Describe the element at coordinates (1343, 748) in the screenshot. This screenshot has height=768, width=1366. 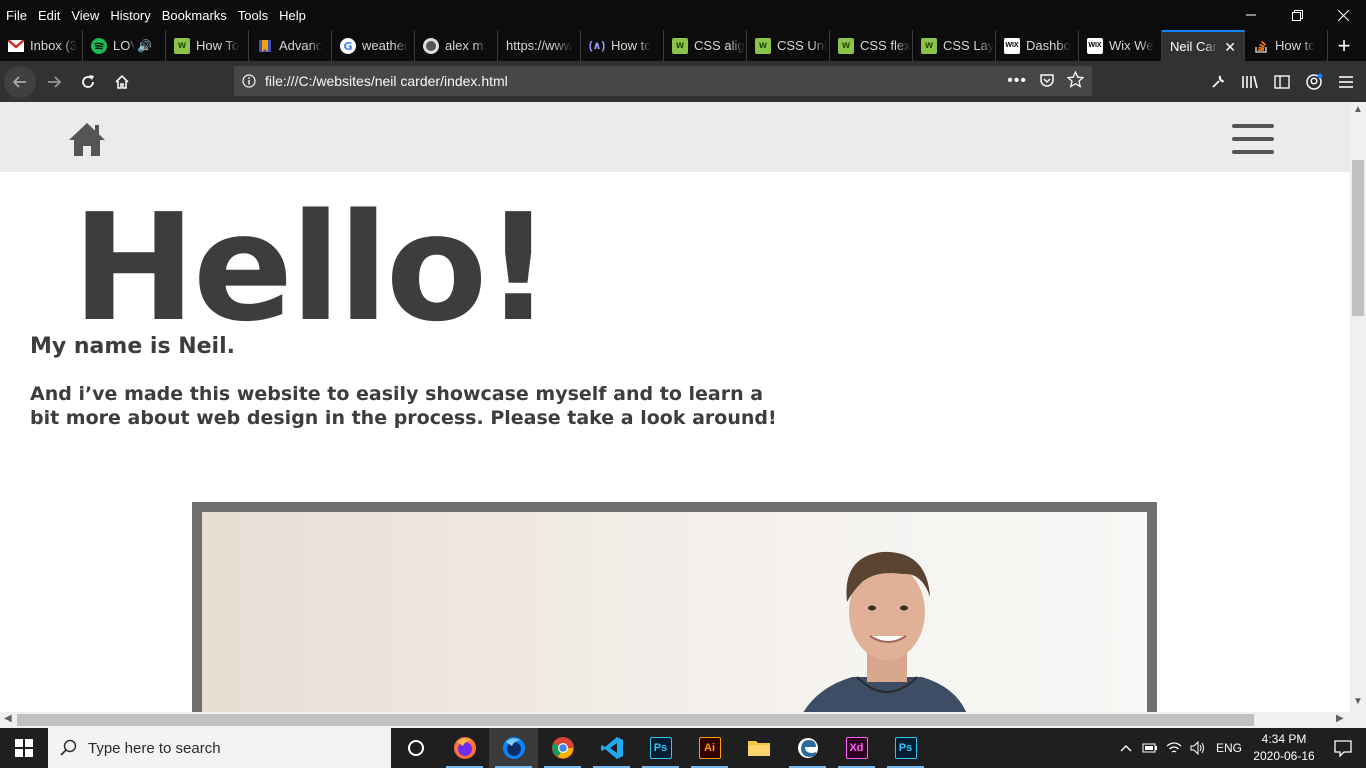
I see `notifications-icon` at that location.